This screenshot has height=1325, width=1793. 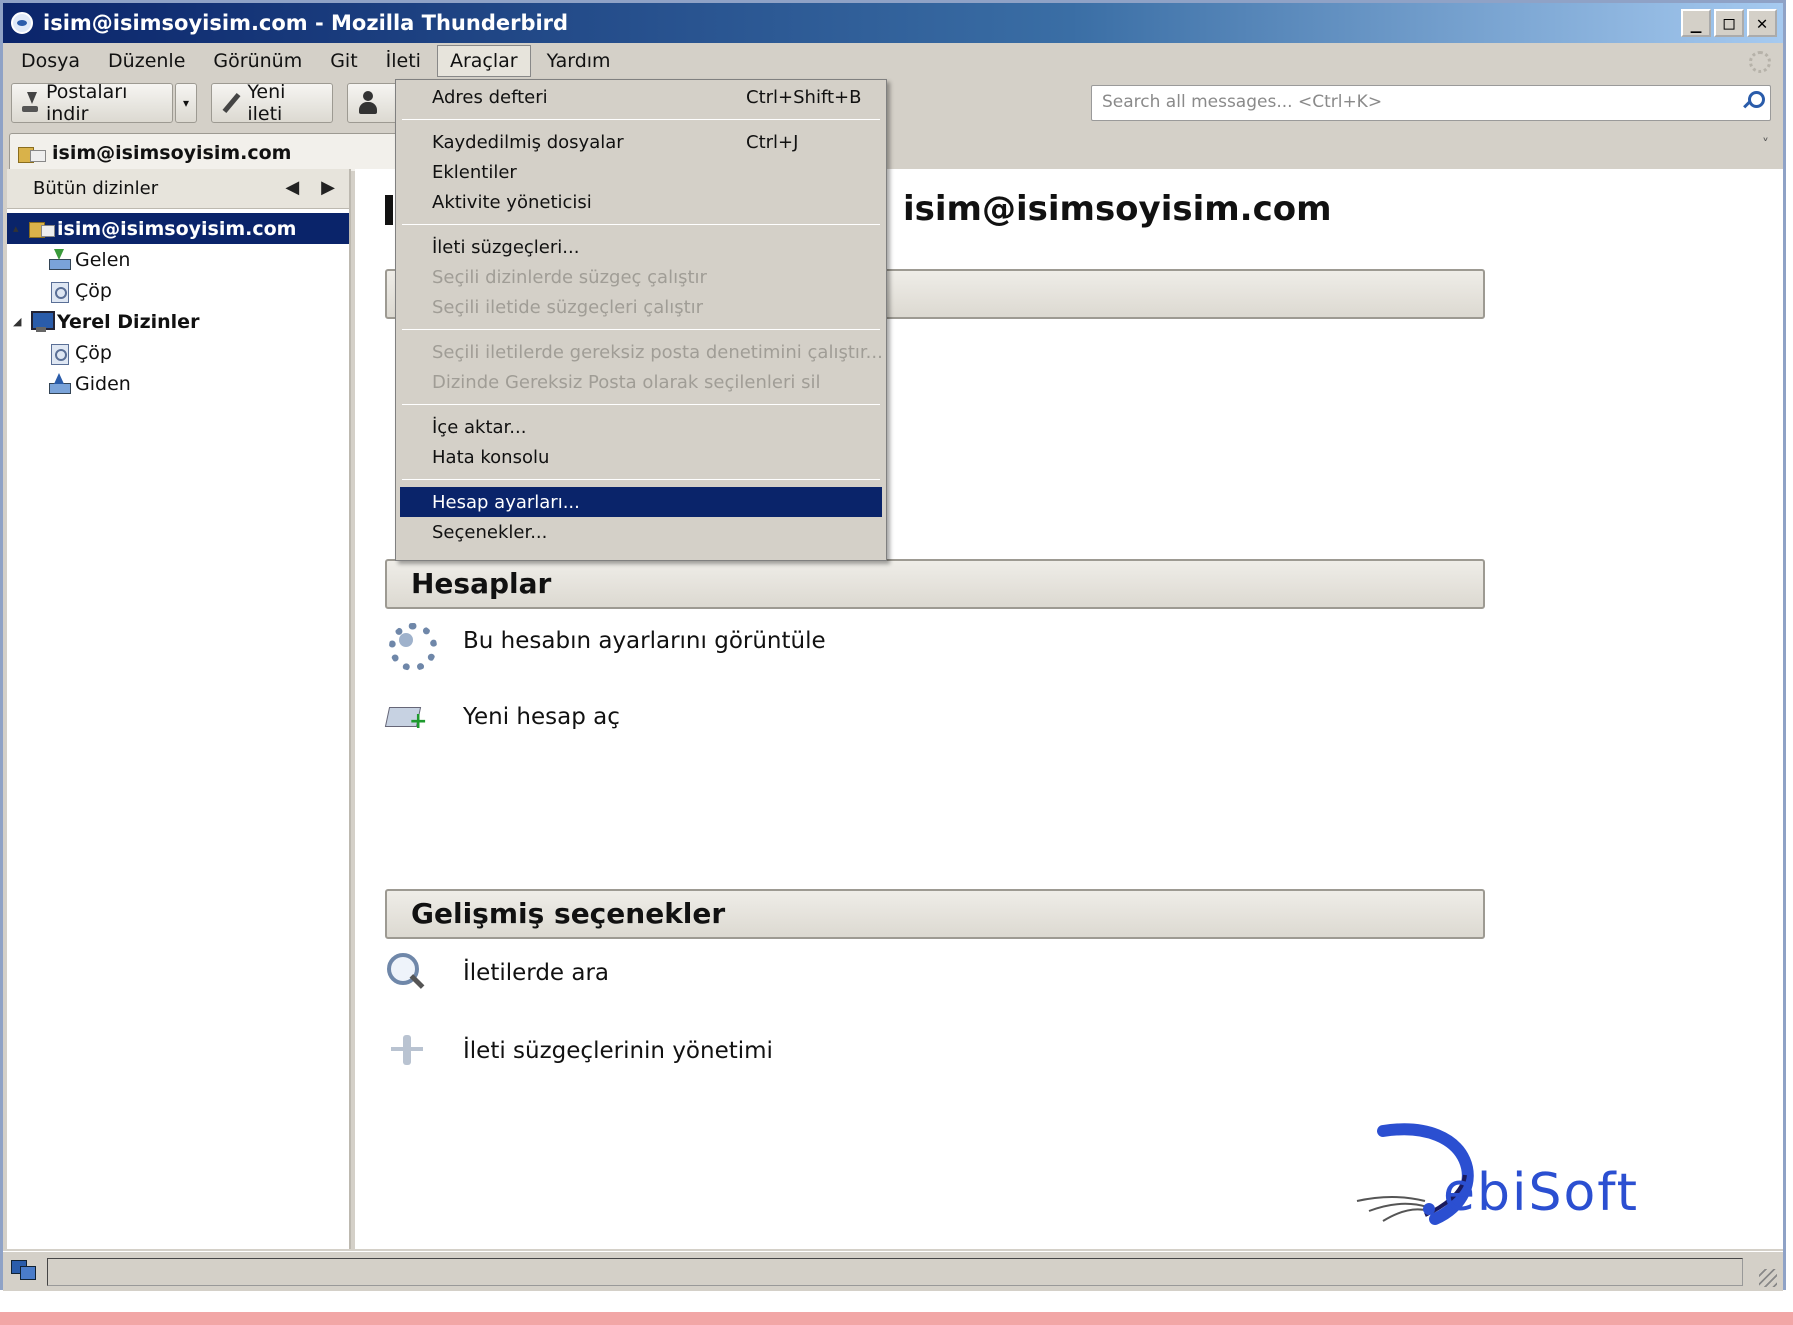 What do you see at coordinates (541, 717) in the screenshot?
I see `action-label: Yeni hesap aç` at bounding box center [541, 717].